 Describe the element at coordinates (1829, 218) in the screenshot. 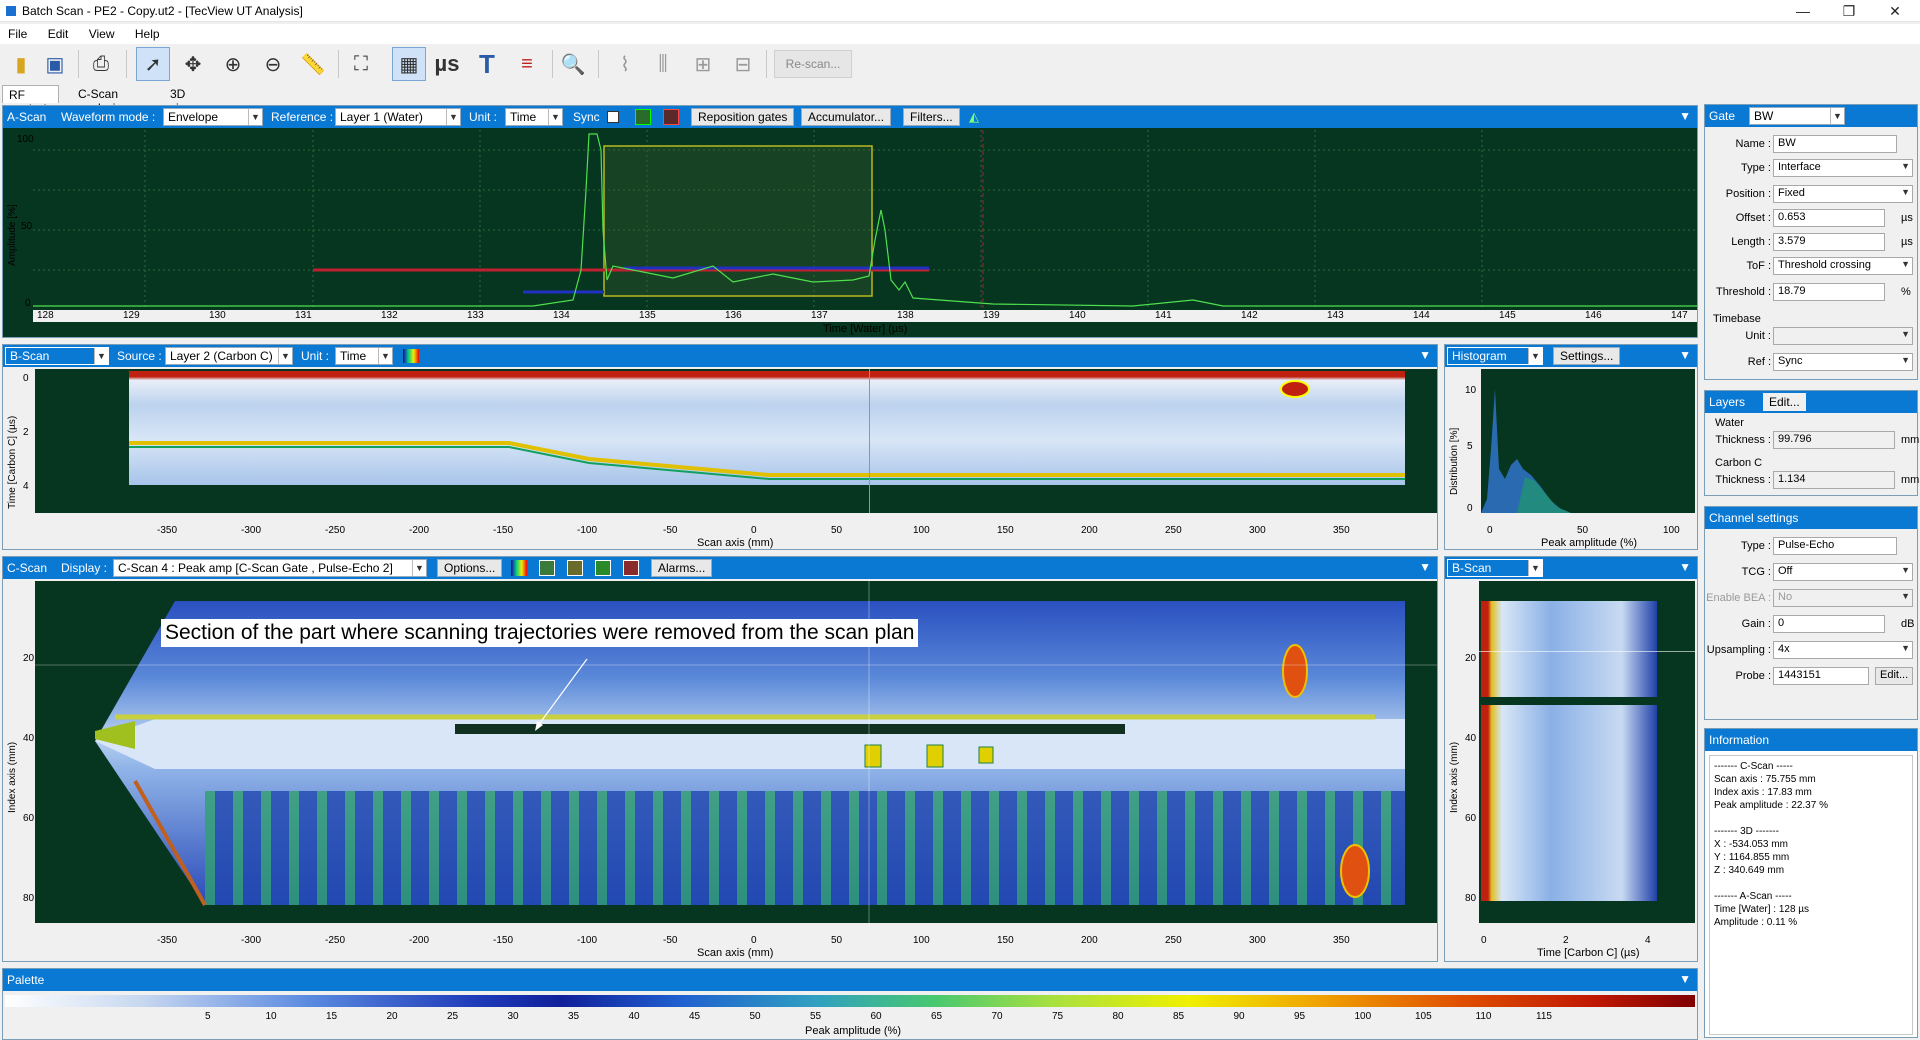

I see `gate-offset-input: 0.653` at that location.